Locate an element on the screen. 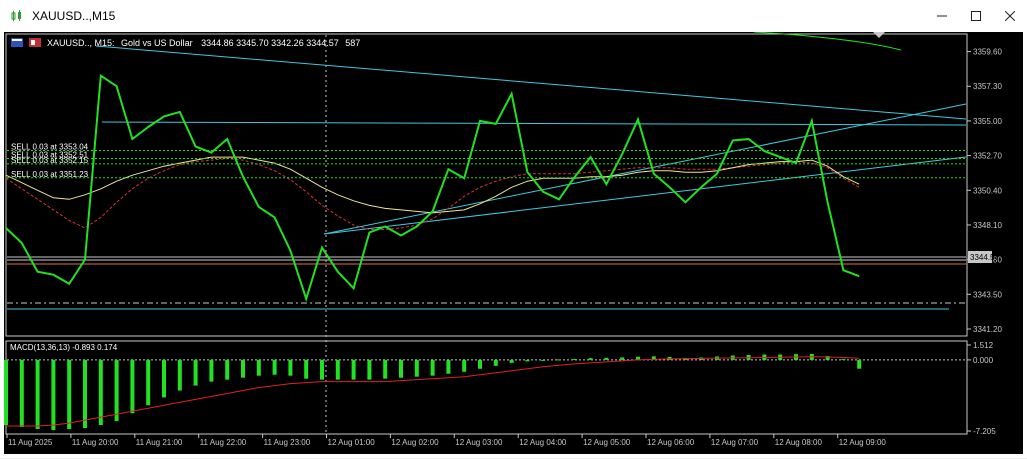 This screenshot has height=459, width=1027. minimize-button is located at coordinates (942, 16).